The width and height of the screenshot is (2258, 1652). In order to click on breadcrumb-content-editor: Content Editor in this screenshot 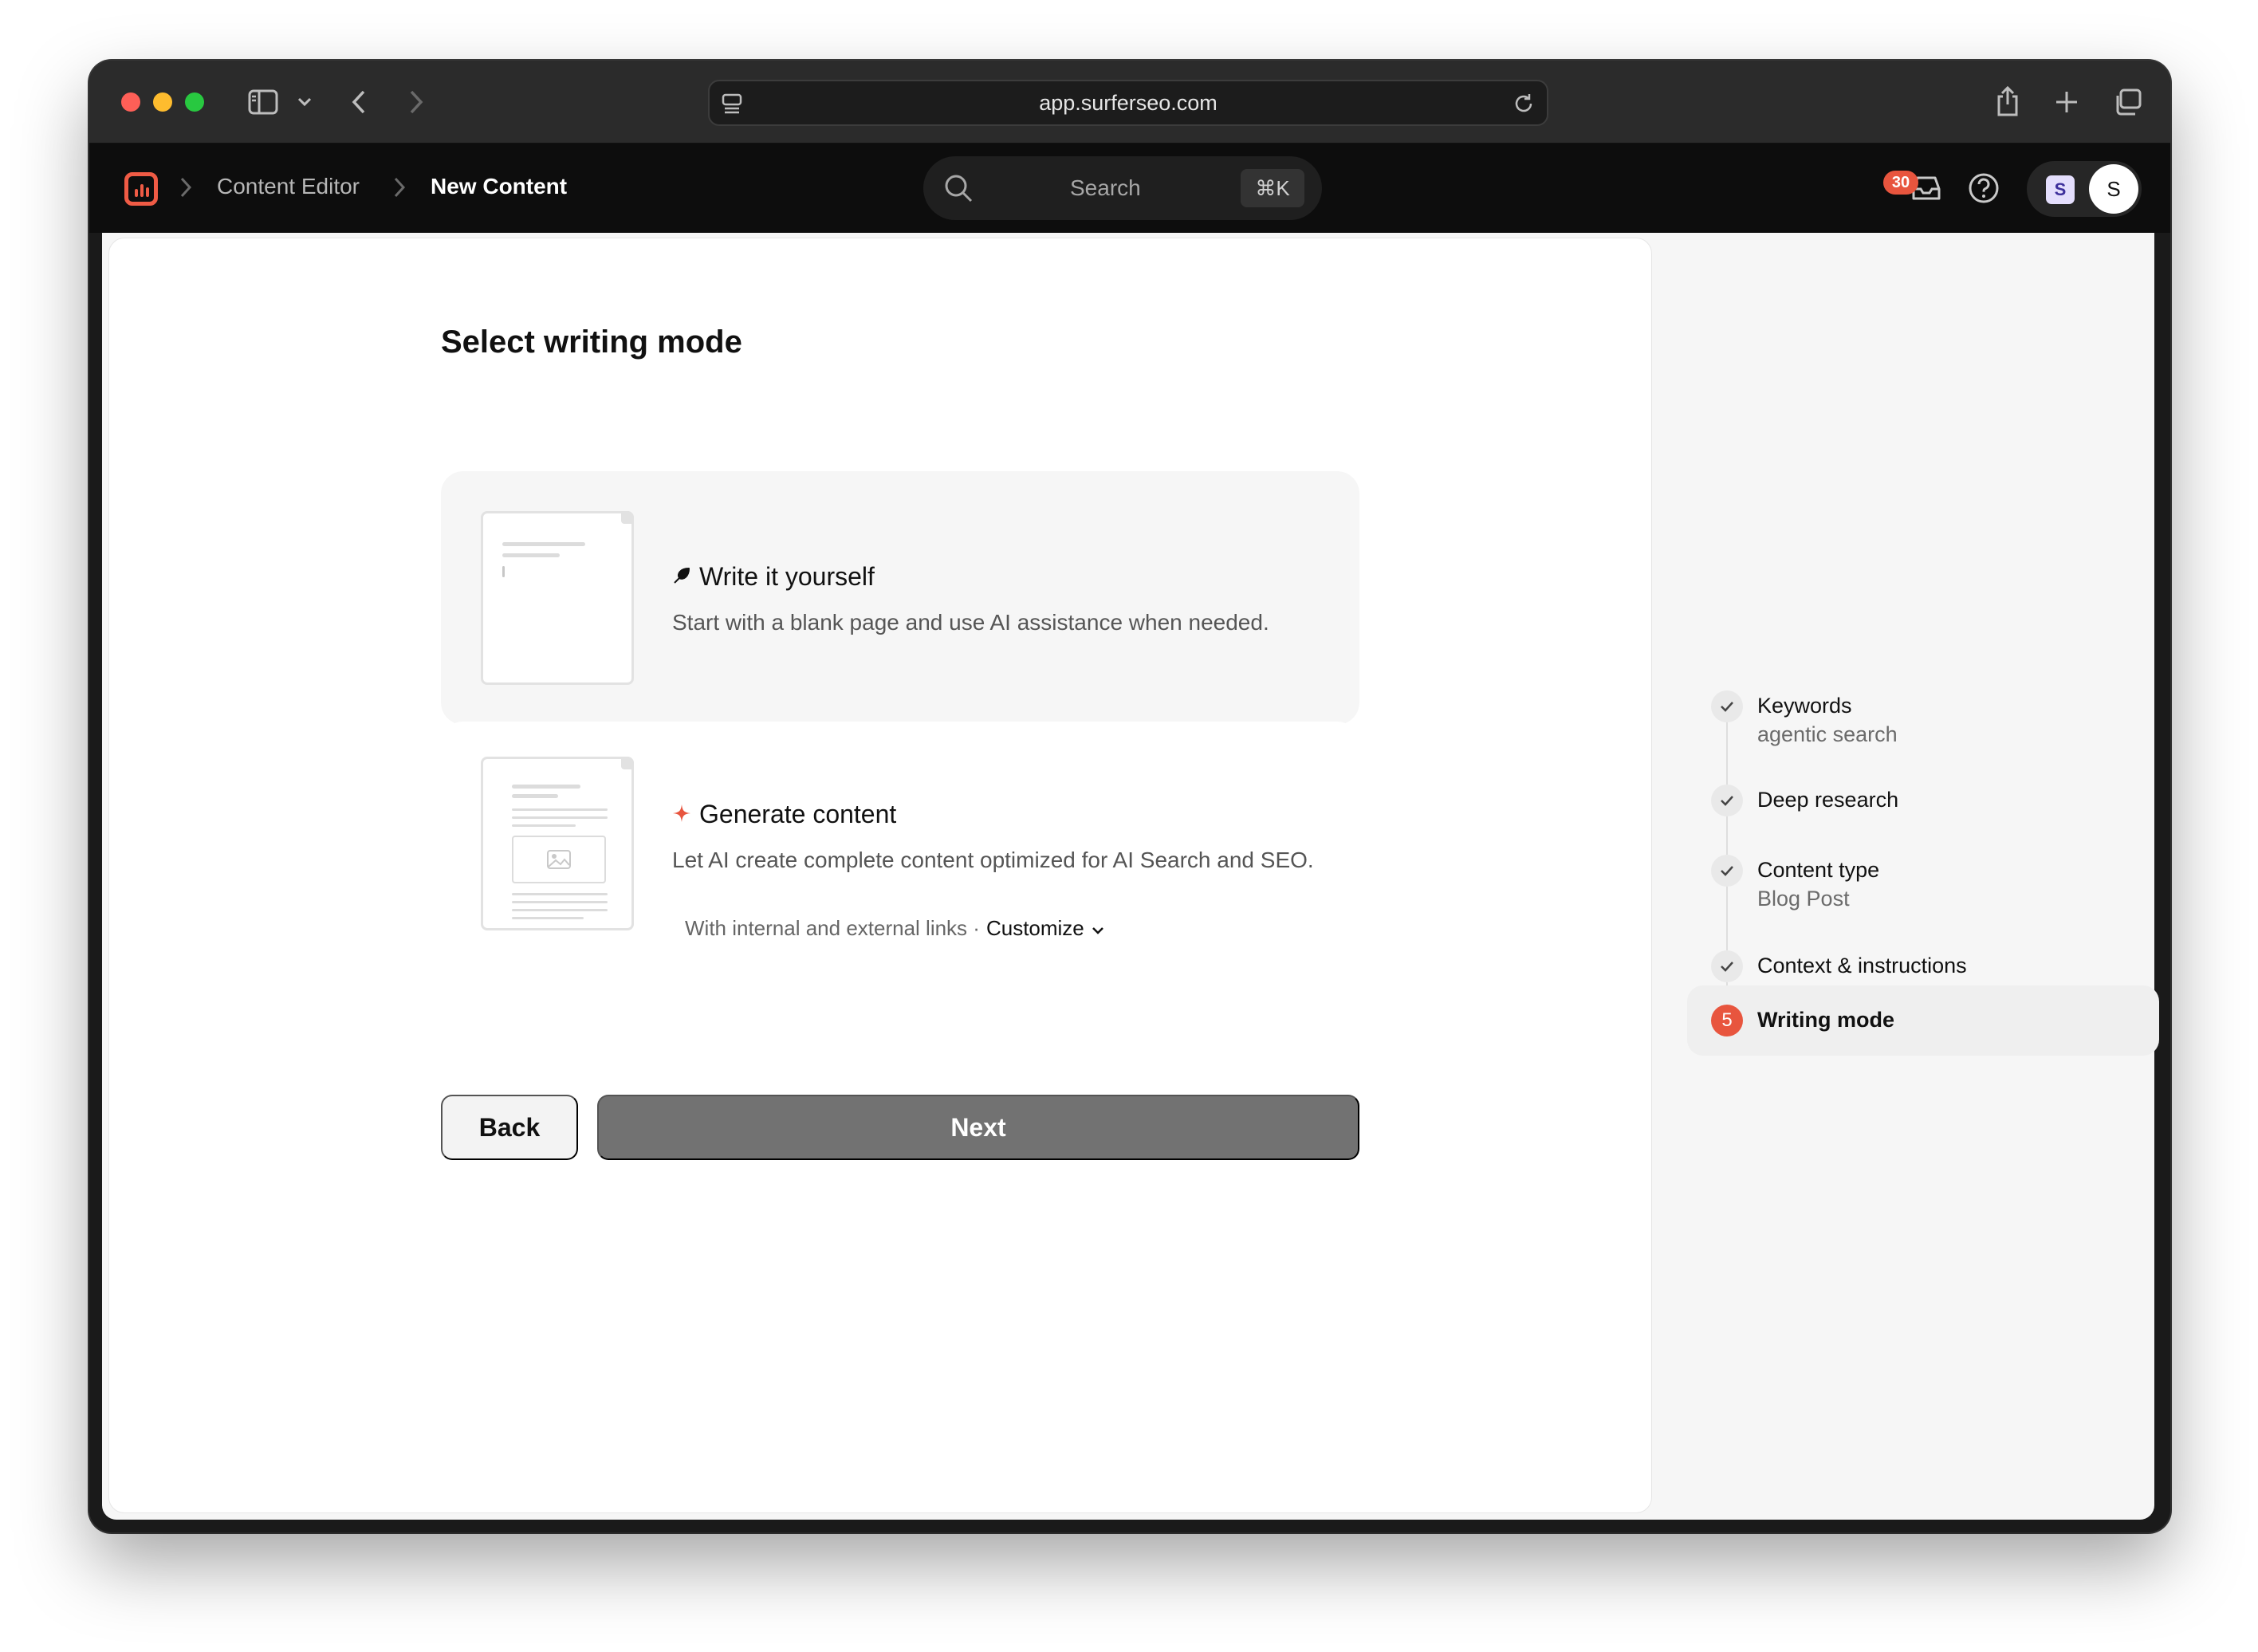, I will do `click(289, 186)`.